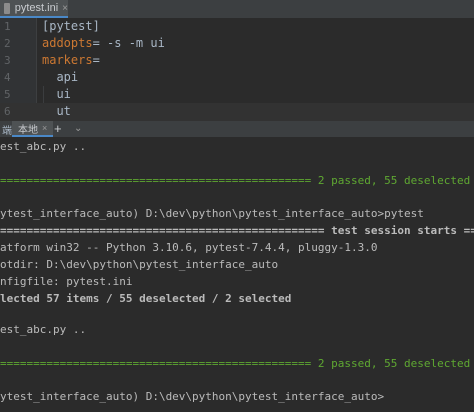 The image size is (474, 412). I want to click on chevron-down-icon: ⌄, so click(78, 129).